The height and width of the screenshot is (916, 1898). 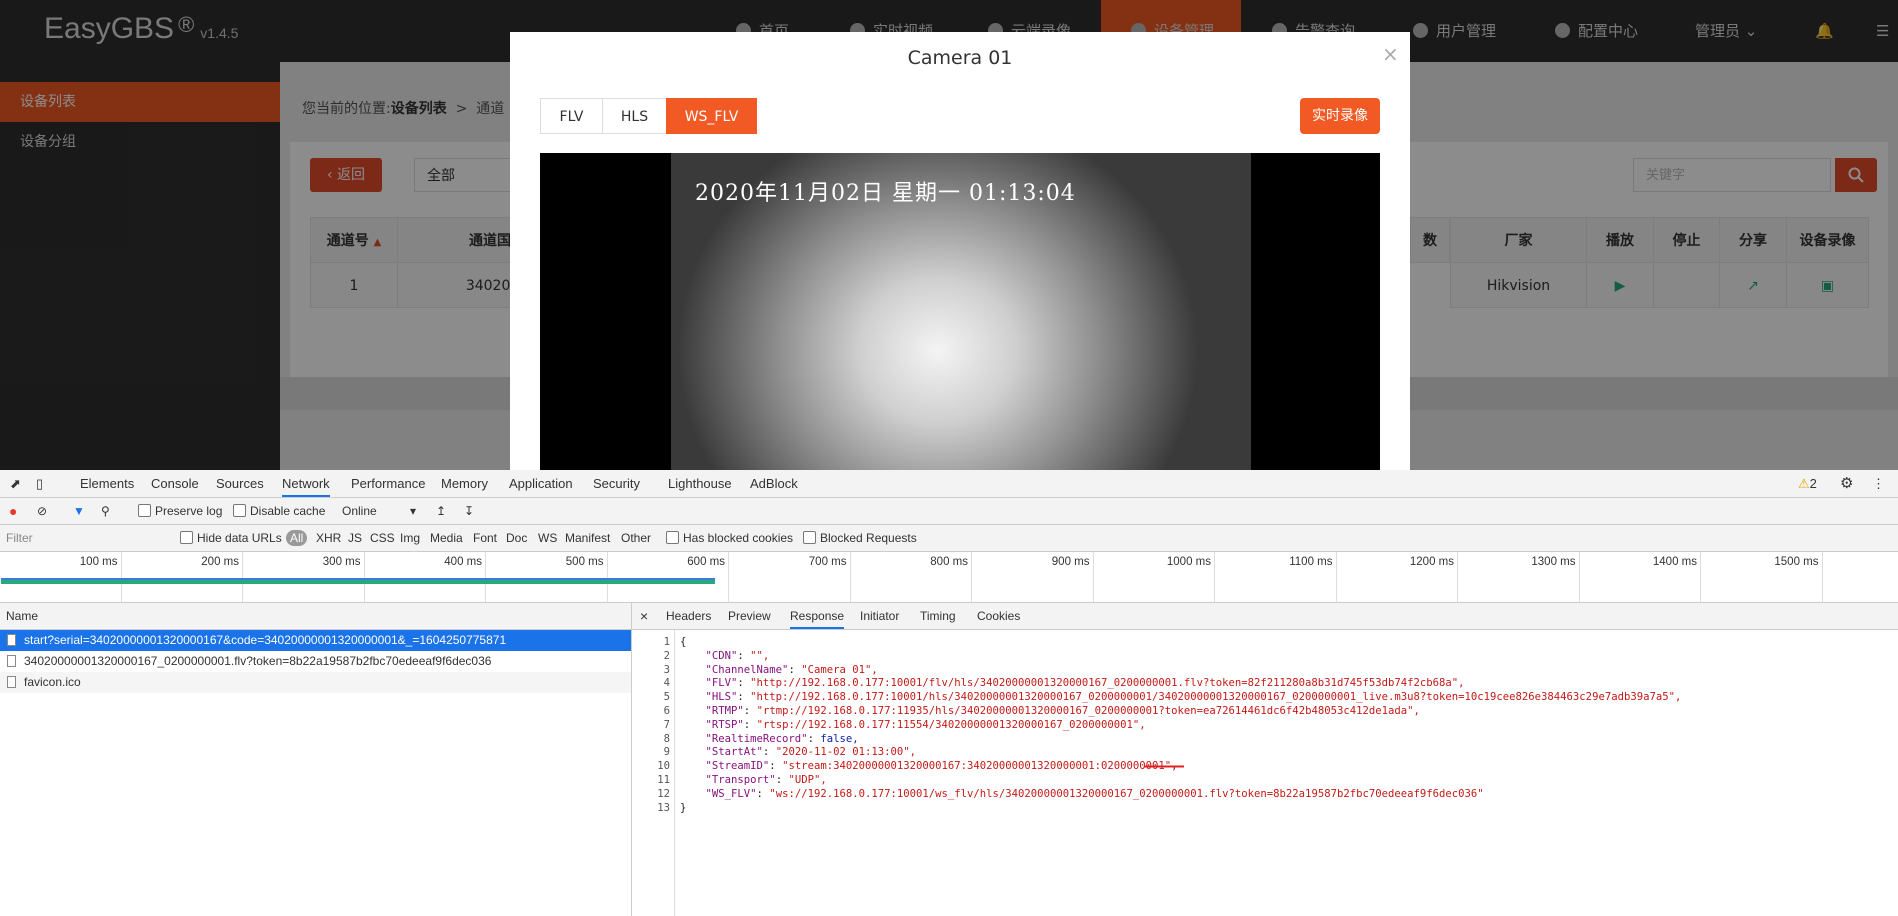 I want to click on timeline-tick: 800 ms, so click(x=911, y=577).